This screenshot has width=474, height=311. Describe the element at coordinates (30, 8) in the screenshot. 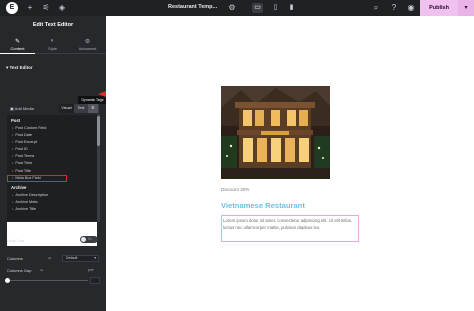

I see `plus-icon: +` at that location.